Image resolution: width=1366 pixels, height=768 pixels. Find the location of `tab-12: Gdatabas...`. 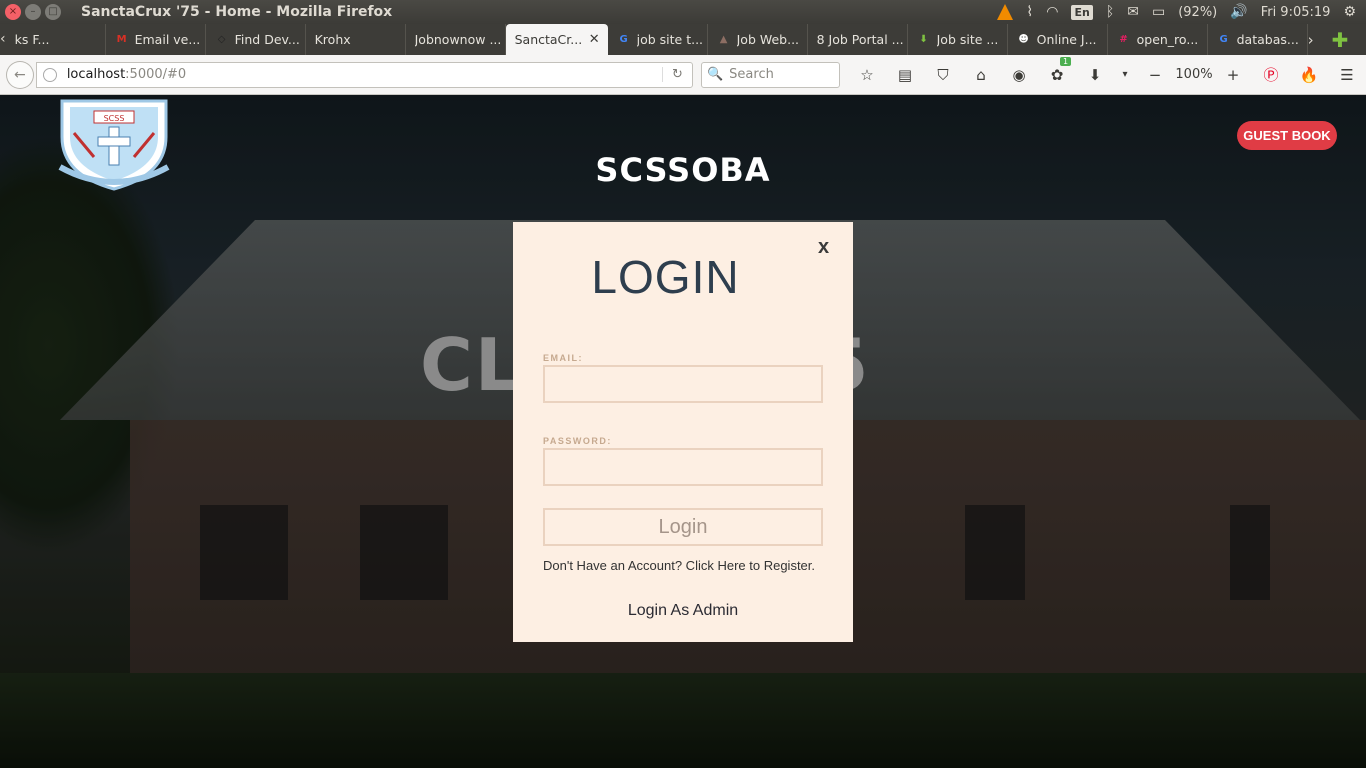

tab-12: Gdatabas... is located at coordinates (1258, 39).